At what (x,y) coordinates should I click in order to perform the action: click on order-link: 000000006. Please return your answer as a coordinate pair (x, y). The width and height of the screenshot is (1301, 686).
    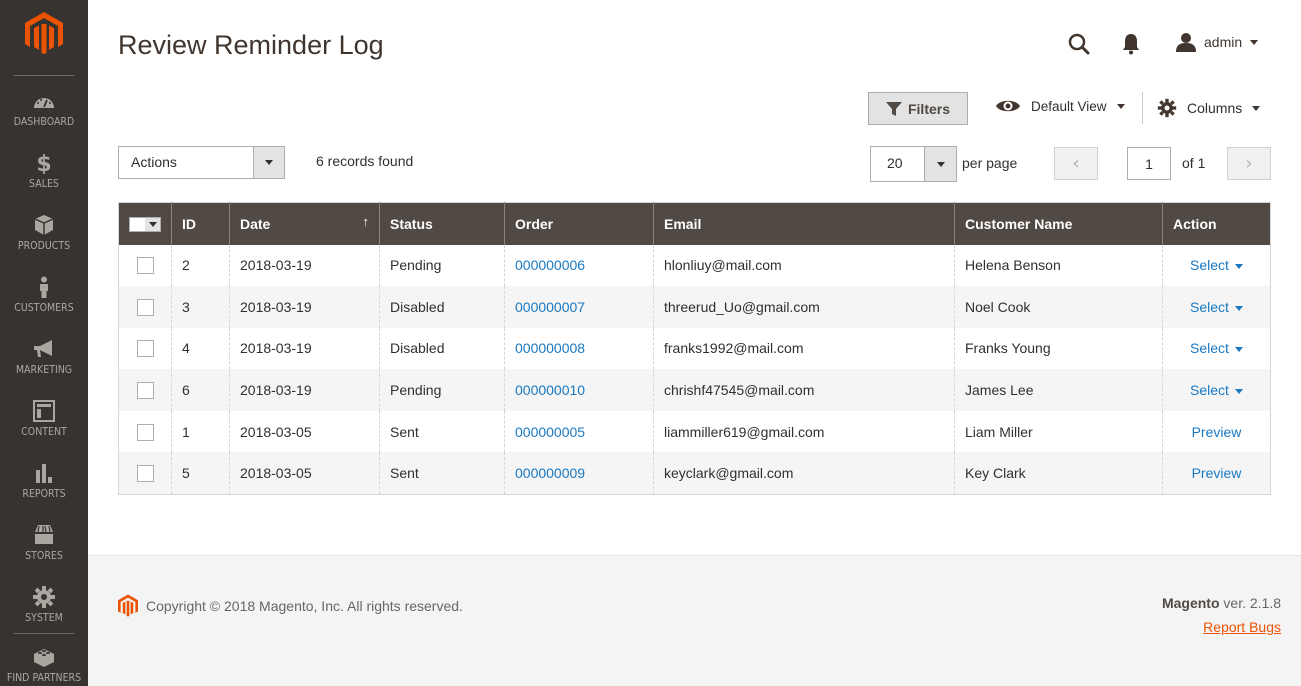
    Looking at the image, I should click on (550, 265).